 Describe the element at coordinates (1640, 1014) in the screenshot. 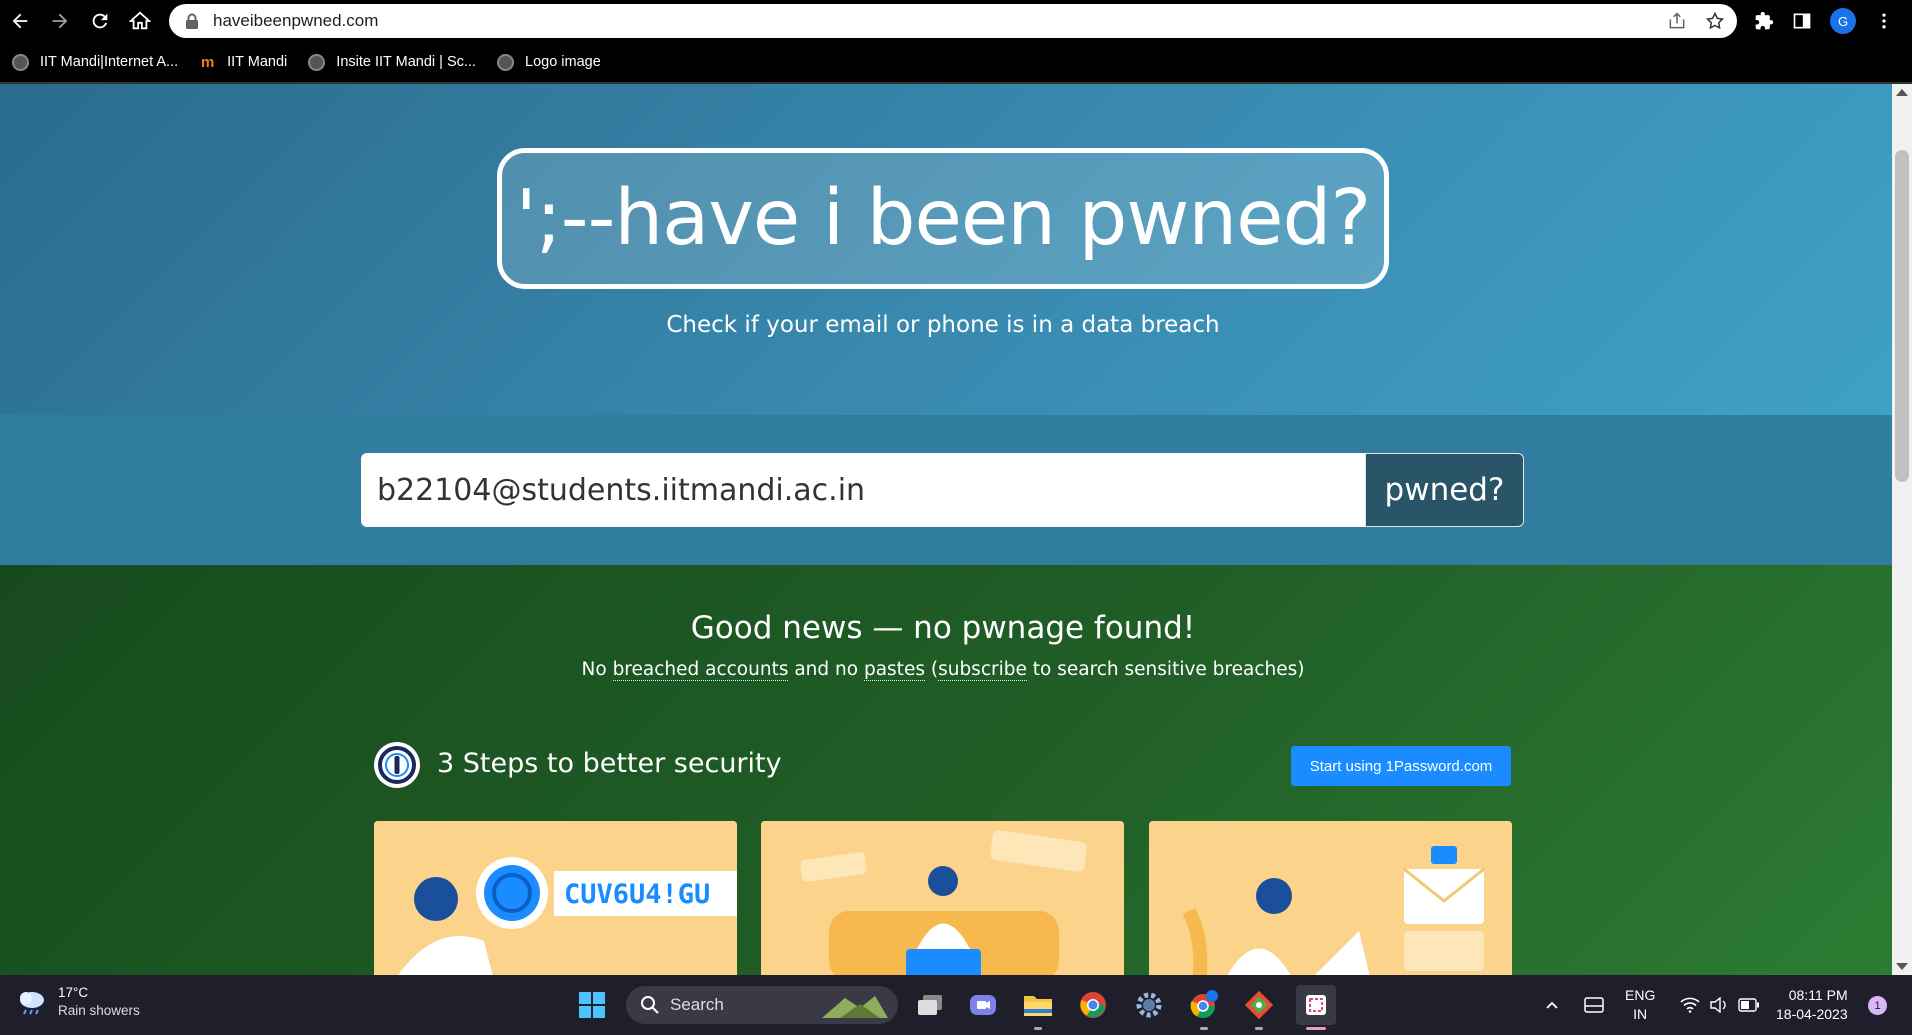

I see `region-text: IN` at that location.